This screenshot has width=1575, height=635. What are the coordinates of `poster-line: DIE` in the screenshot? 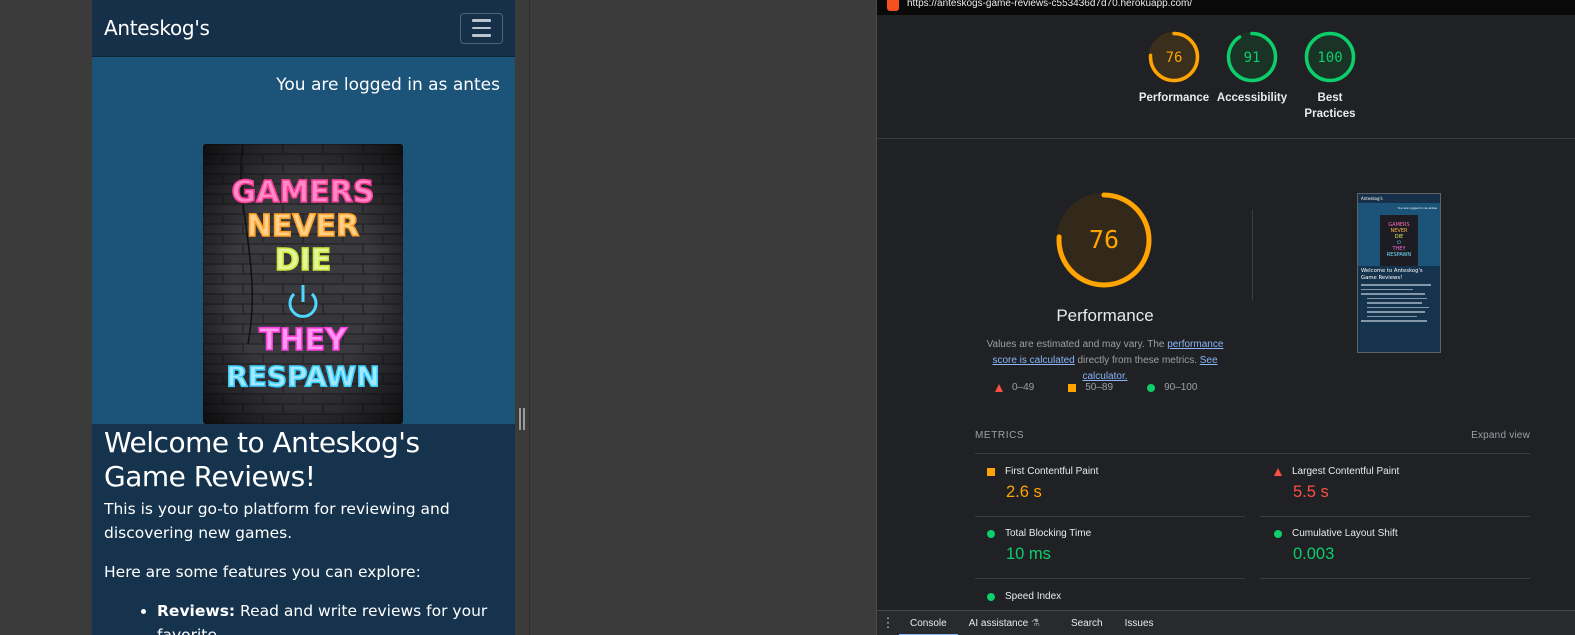 It's located at (303, 260).